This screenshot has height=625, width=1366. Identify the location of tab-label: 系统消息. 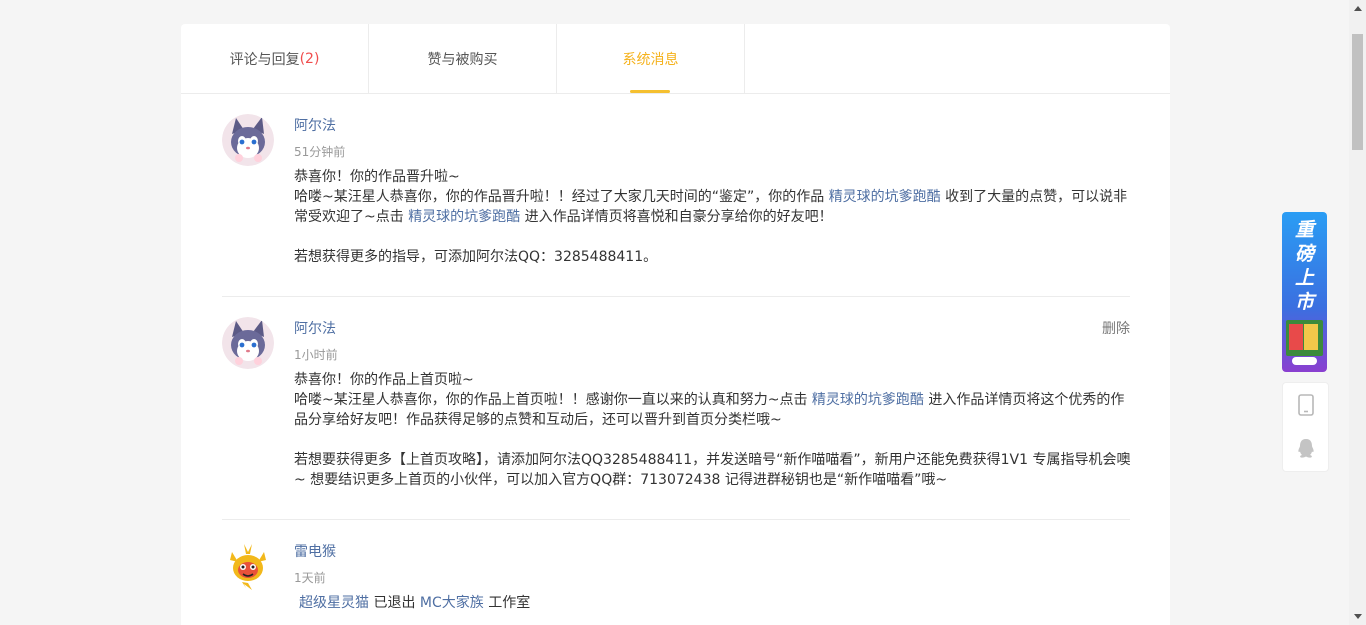
(650, 59).